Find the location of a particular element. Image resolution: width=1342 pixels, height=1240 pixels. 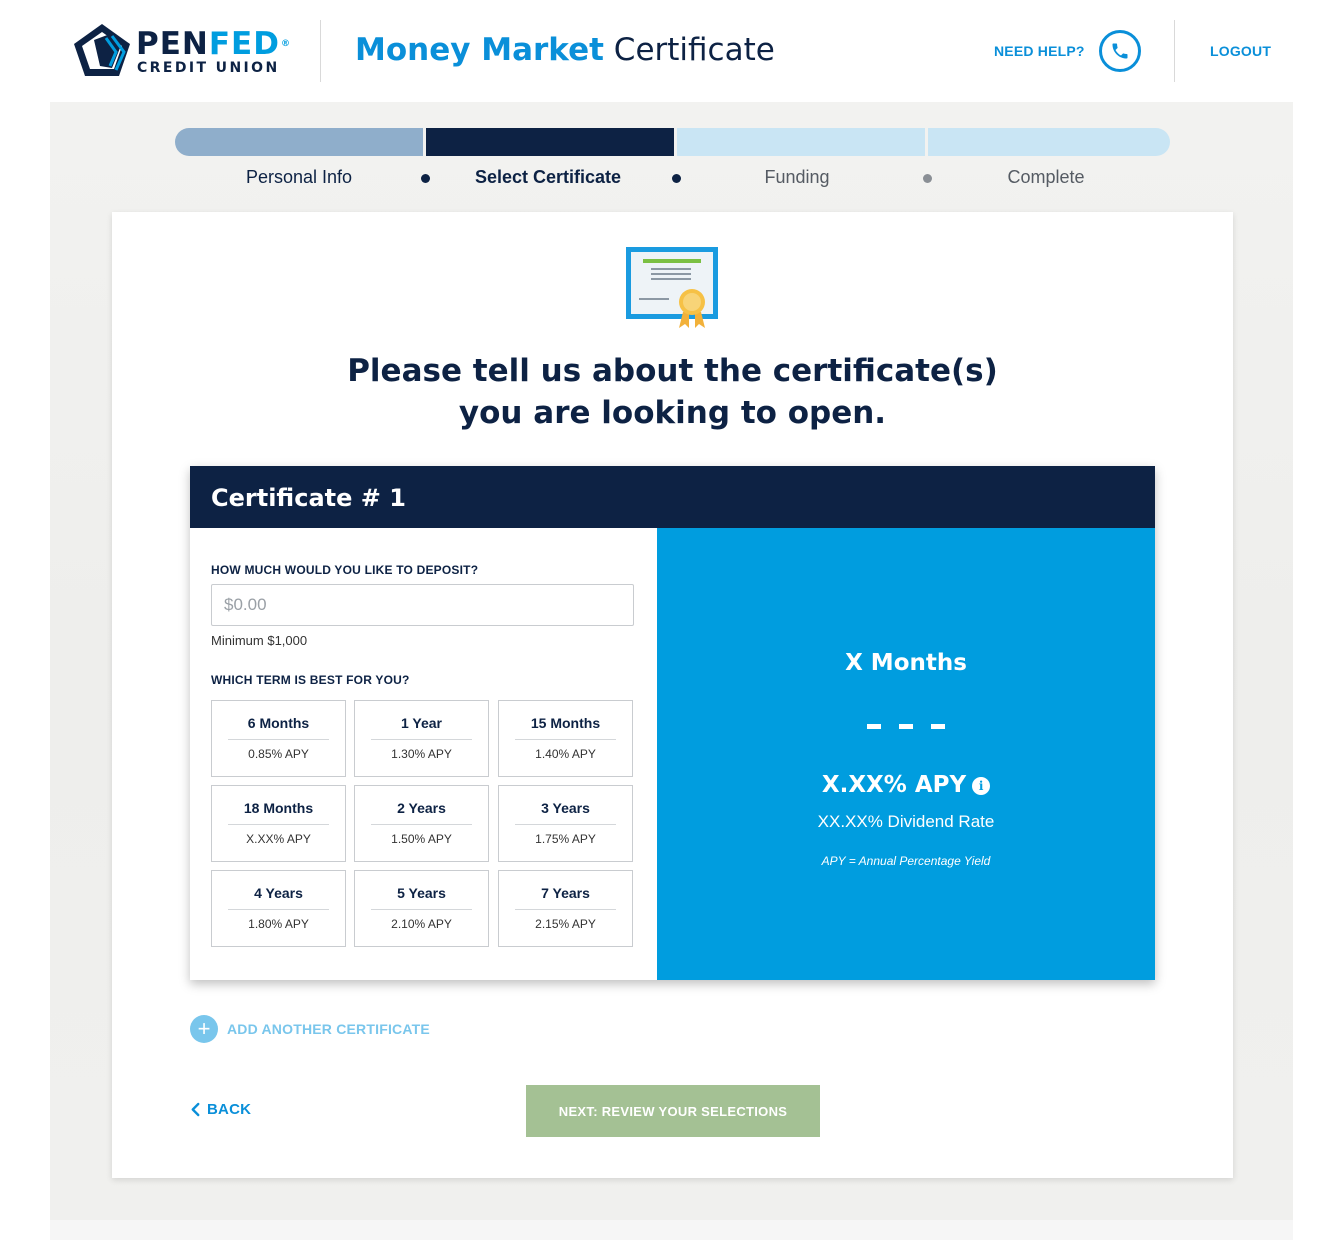

certificate-title: Certificate # 1 is located at coordinates (308, 498).